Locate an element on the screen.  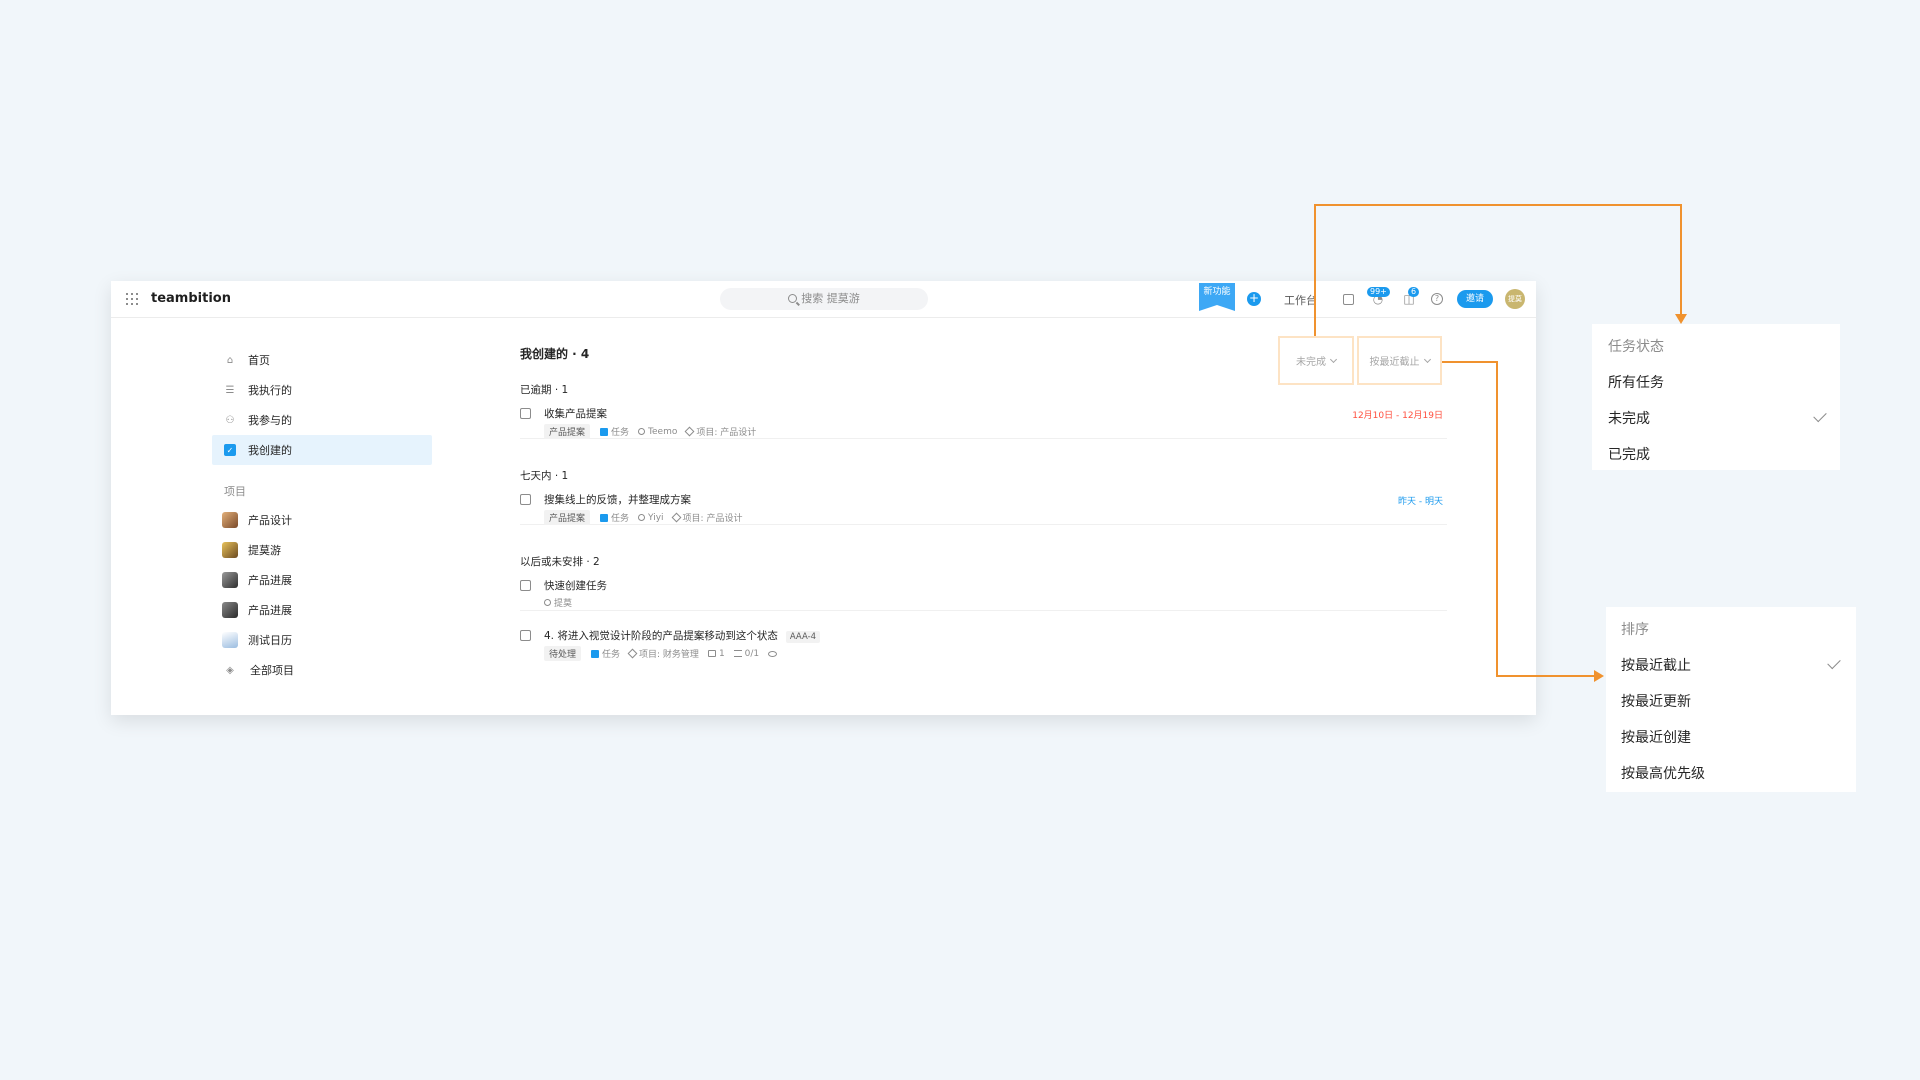
status-arrow-line is located at coordinates (1498, 270).